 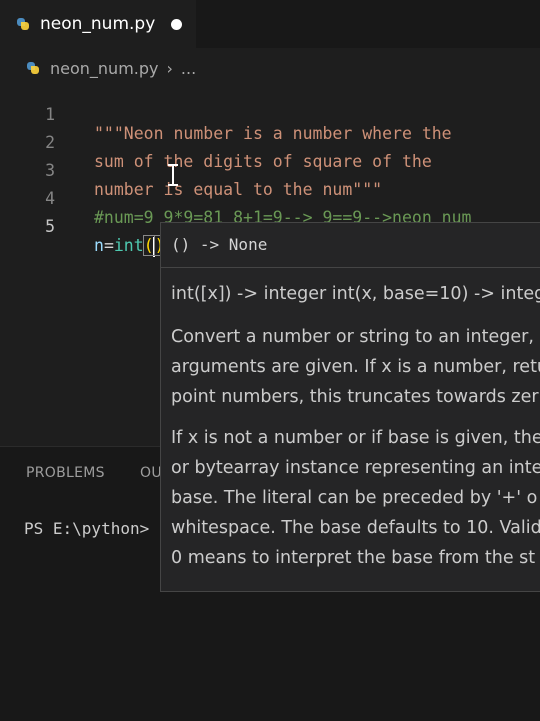 I want to click on code-line-active: 5 n=int(), so click(x=270, y=225).